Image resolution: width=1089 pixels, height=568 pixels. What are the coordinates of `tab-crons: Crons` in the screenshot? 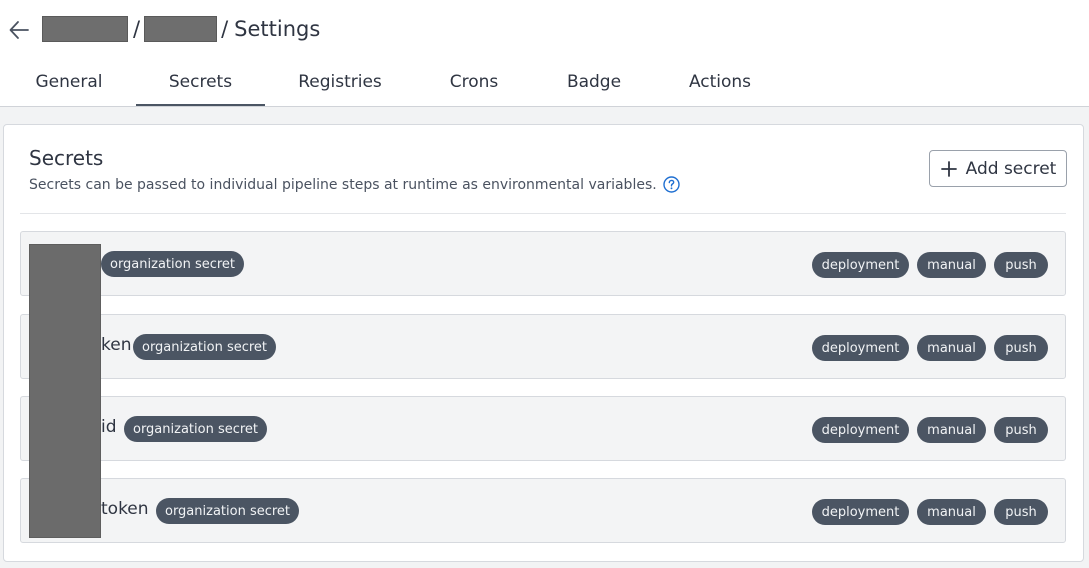 It's located at (474, 84).